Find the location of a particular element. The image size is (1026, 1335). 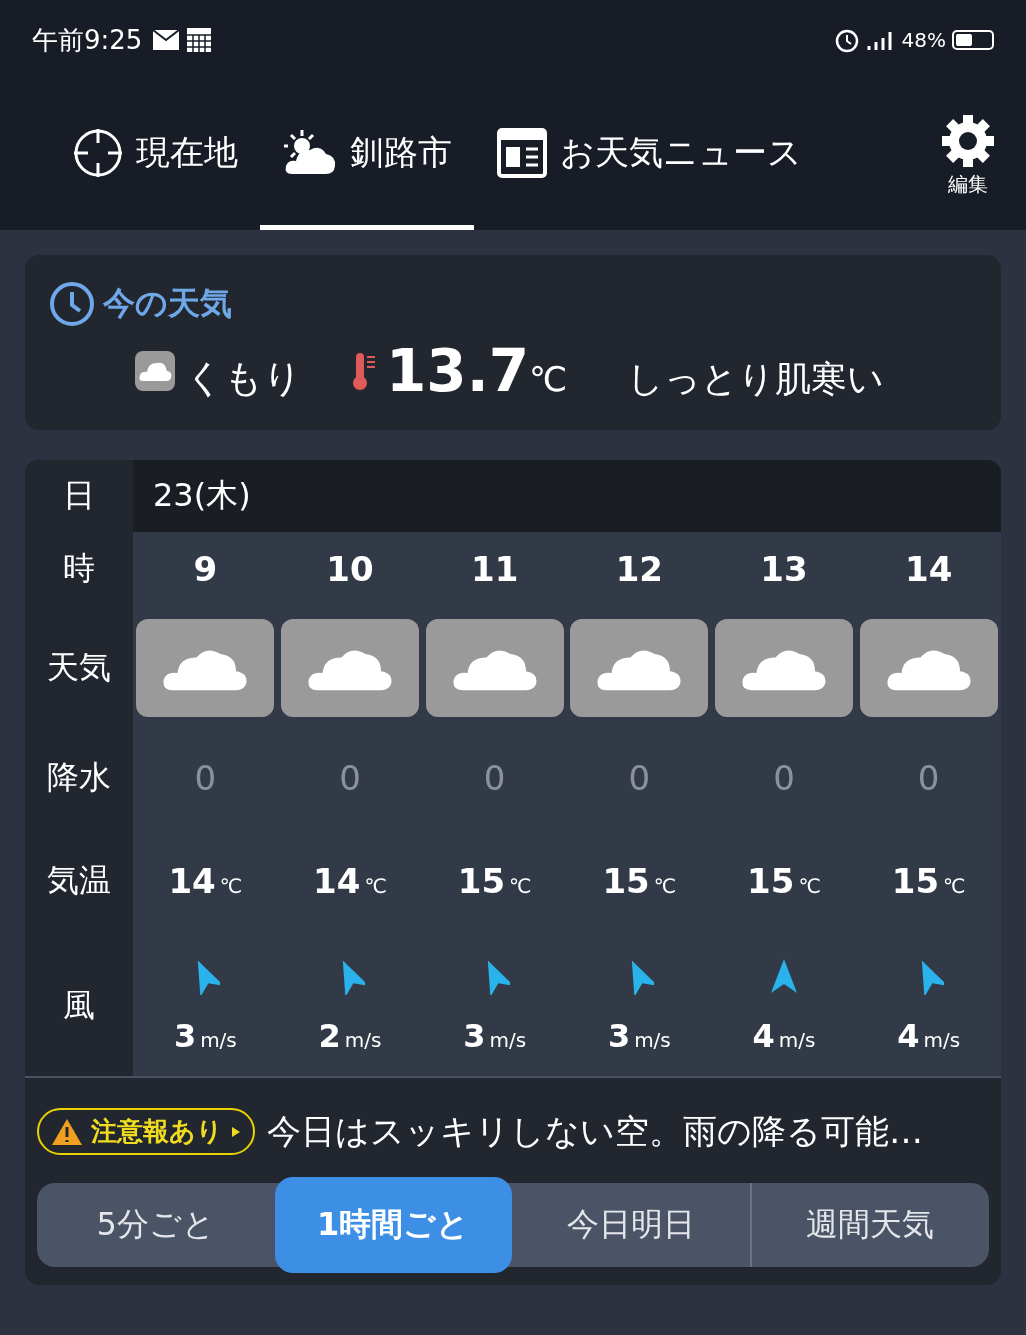

hour-label: 12 is located at coordinates (639, 569).